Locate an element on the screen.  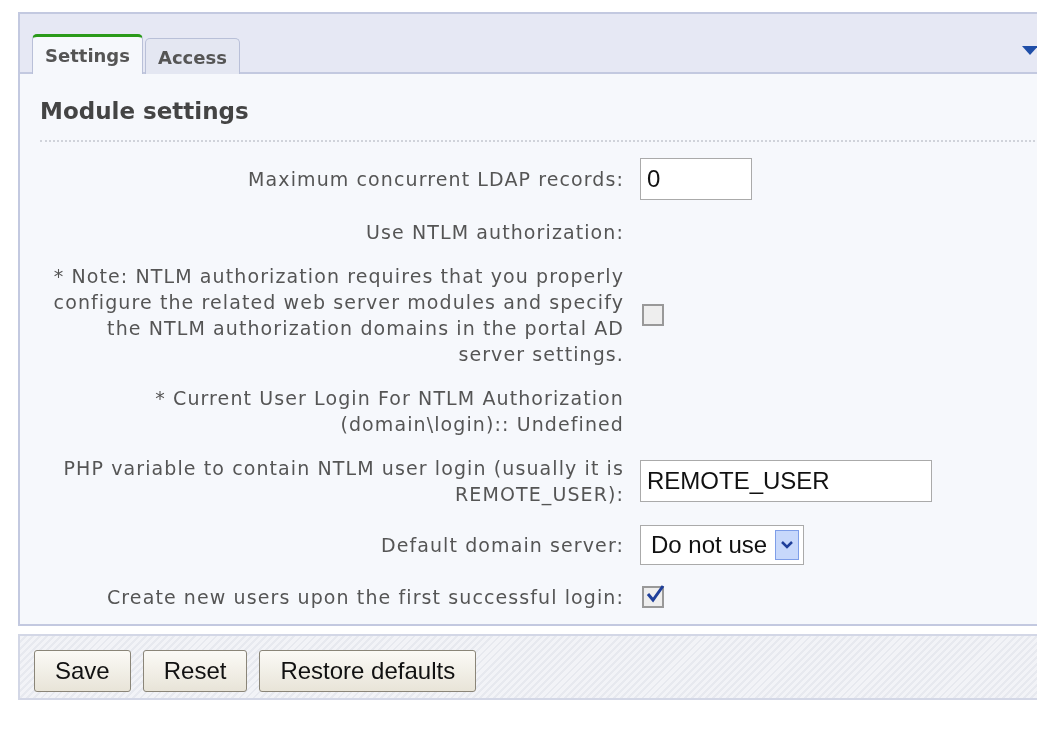
button: Save is located at coordinates (82, 671).